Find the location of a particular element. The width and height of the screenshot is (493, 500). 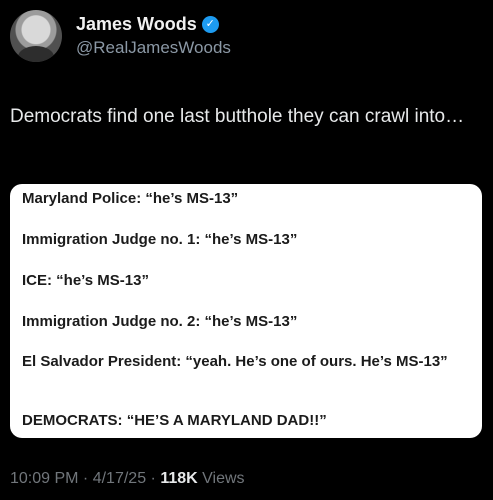

display-name: James Woods is located at coordinates (136, 24).